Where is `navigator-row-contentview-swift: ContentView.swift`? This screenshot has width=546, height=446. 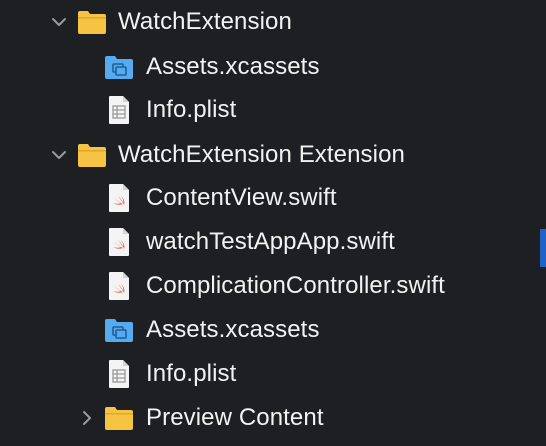 navigator-row-contentview-swift: ContentView.swift is located at coordinates (268, 198).